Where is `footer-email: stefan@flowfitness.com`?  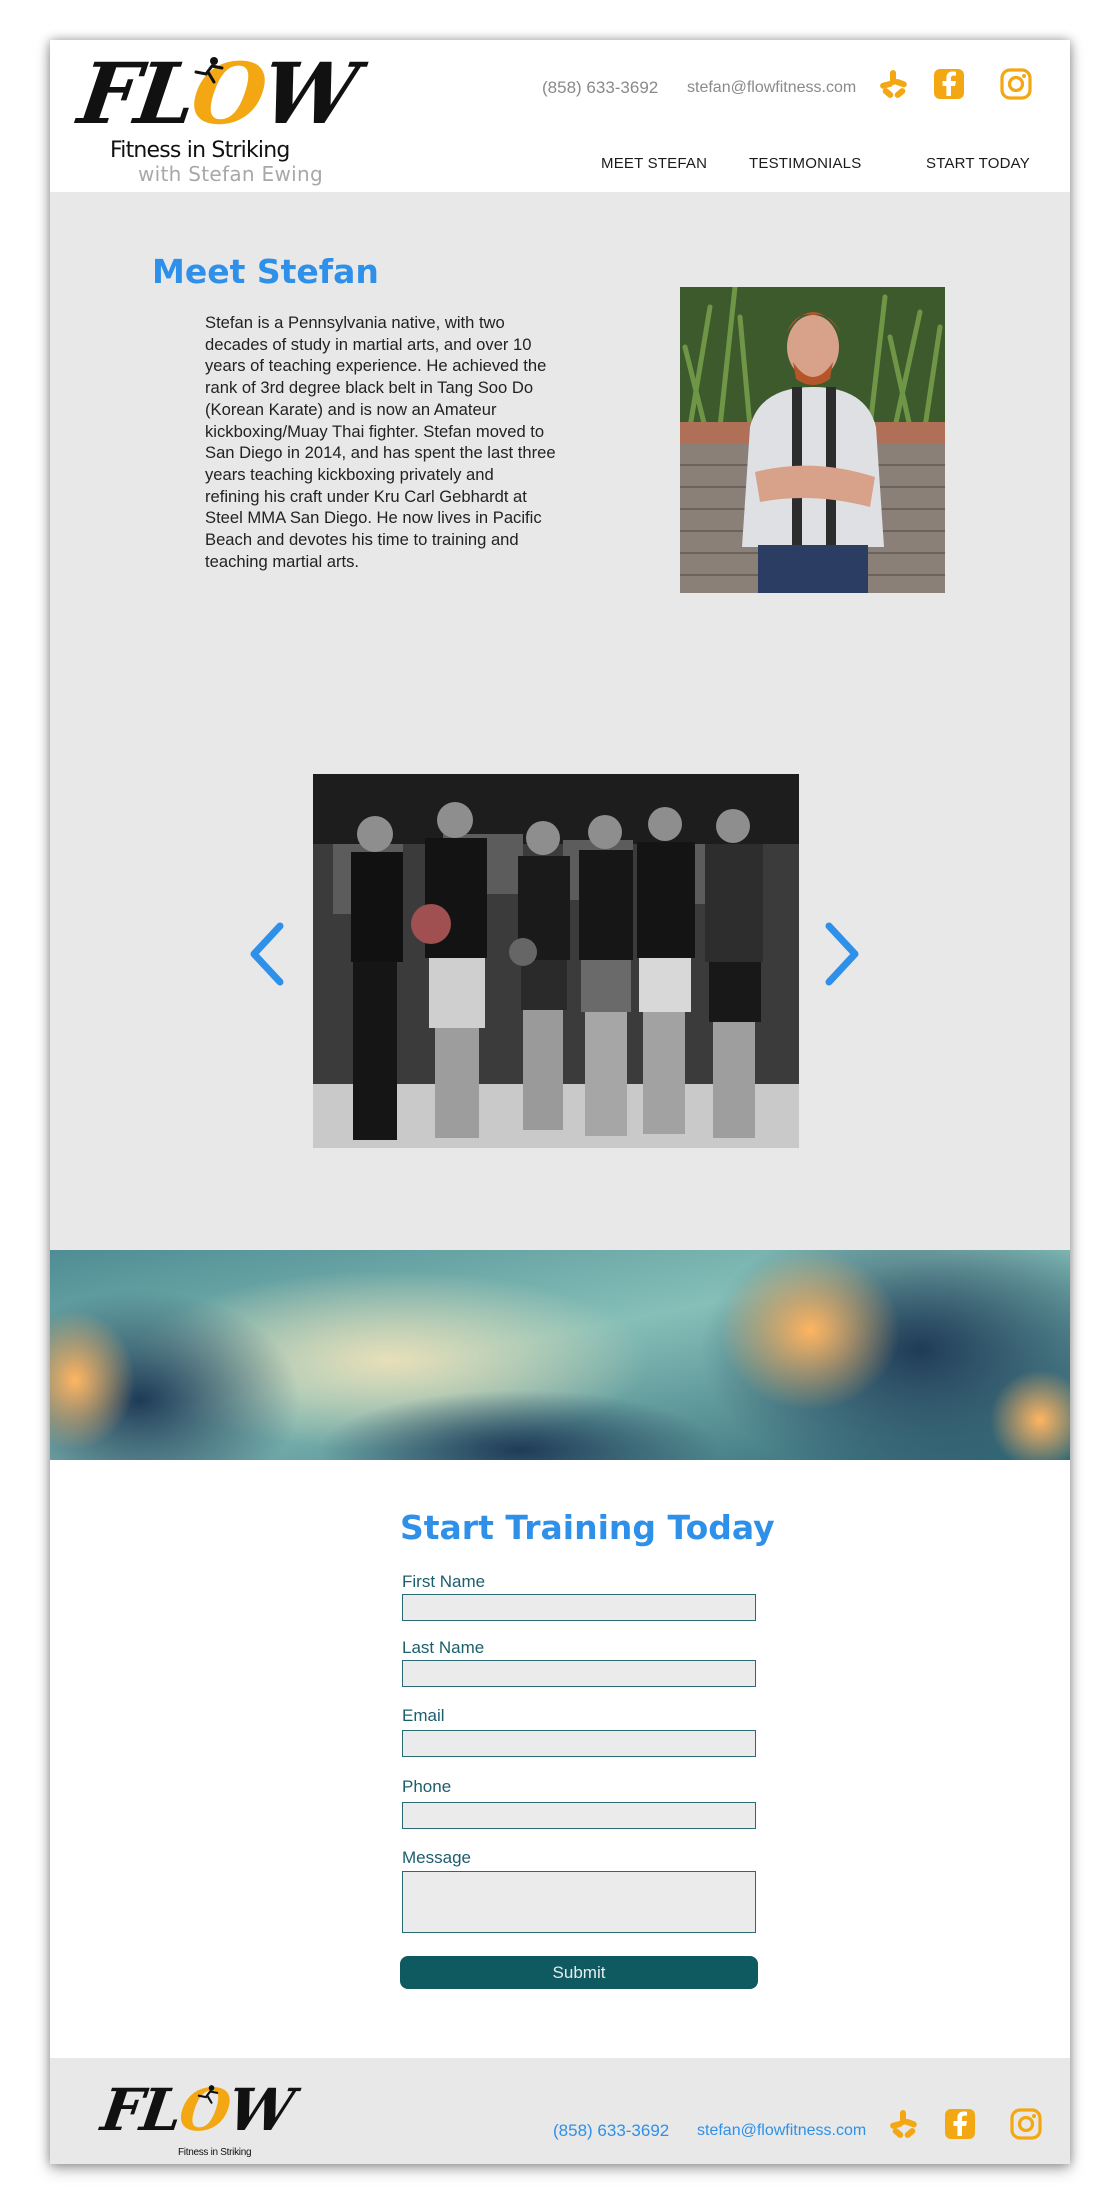
footer-email: stefan@flowfitness.com is located at coordinates (781, 2131).